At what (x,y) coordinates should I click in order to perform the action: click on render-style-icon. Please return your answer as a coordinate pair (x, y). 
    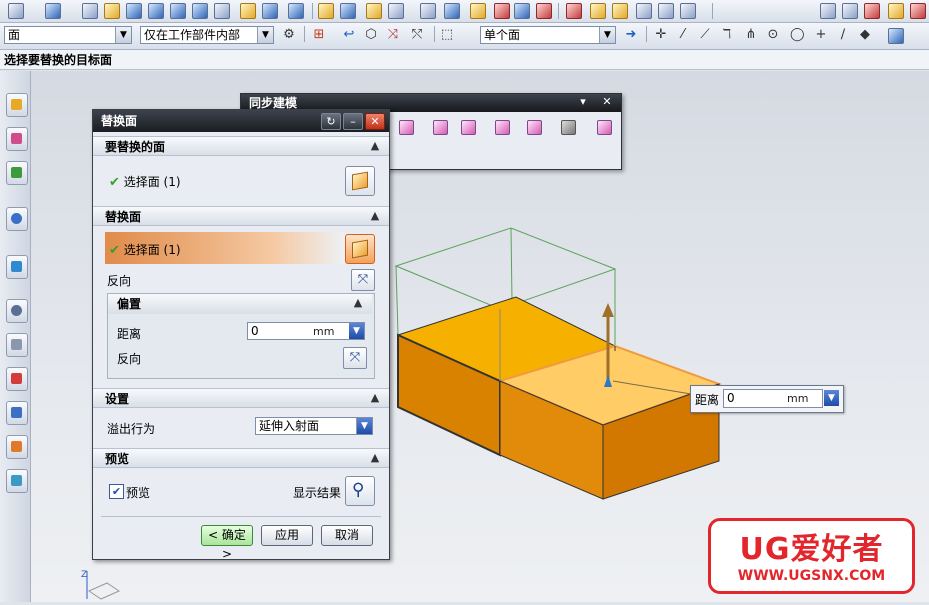
    Looking at the image, I should click on (666, 11).